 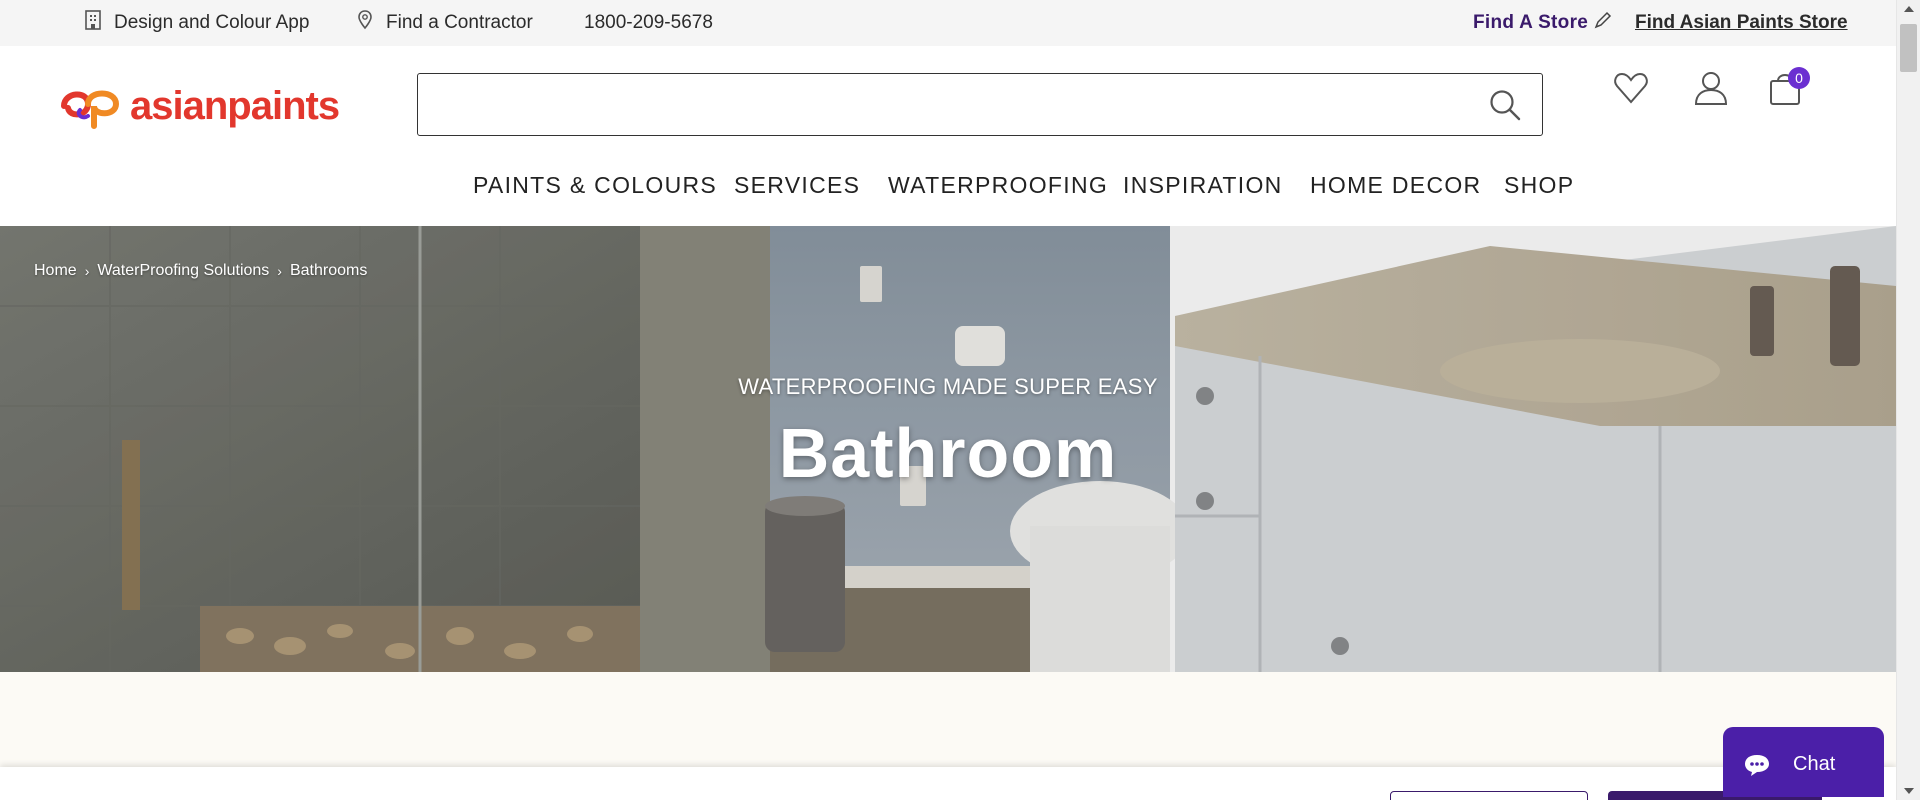 What do you see at coordinates (1603, 23) in the screenshot?
I see `pencil-icon` at bounding box center [1603, 23].